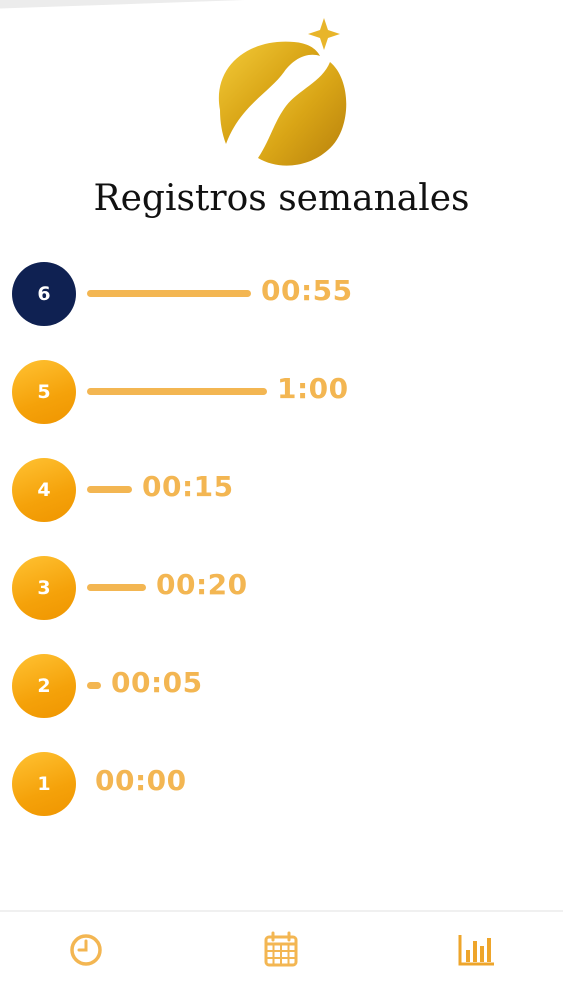  Describe the element at coordinates (44, 686) in the screenshot. I see `day-number-badge: 2` at that location.